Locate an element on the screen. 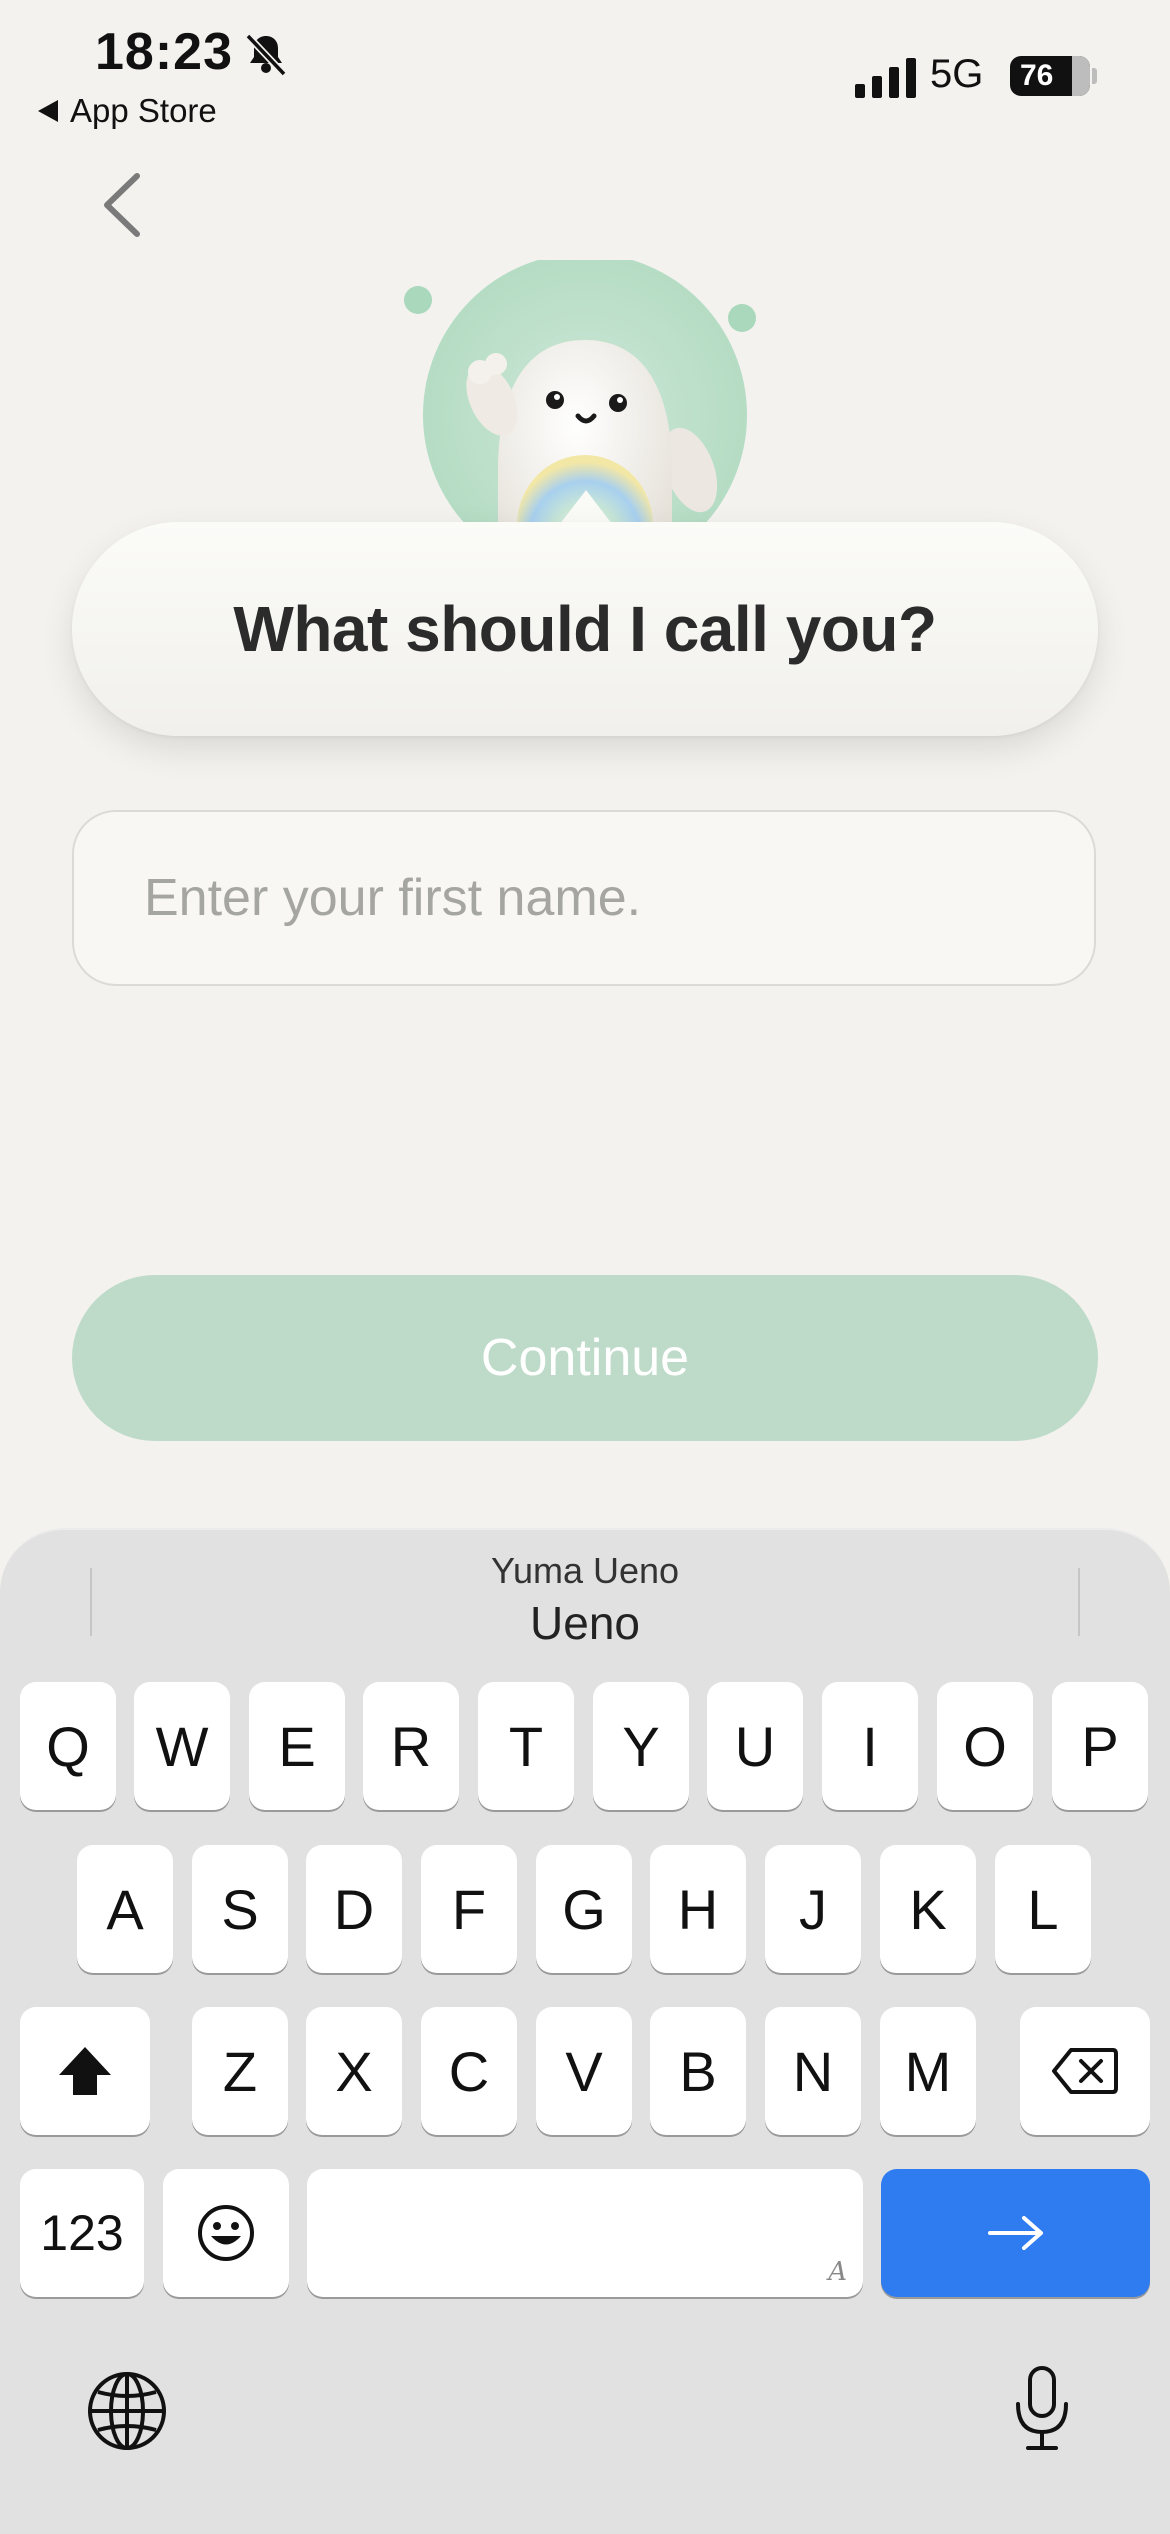 Image resolution: width=1170 pixels, height=2534 pixels. key-x: X is located at coordinates (354, 2071).